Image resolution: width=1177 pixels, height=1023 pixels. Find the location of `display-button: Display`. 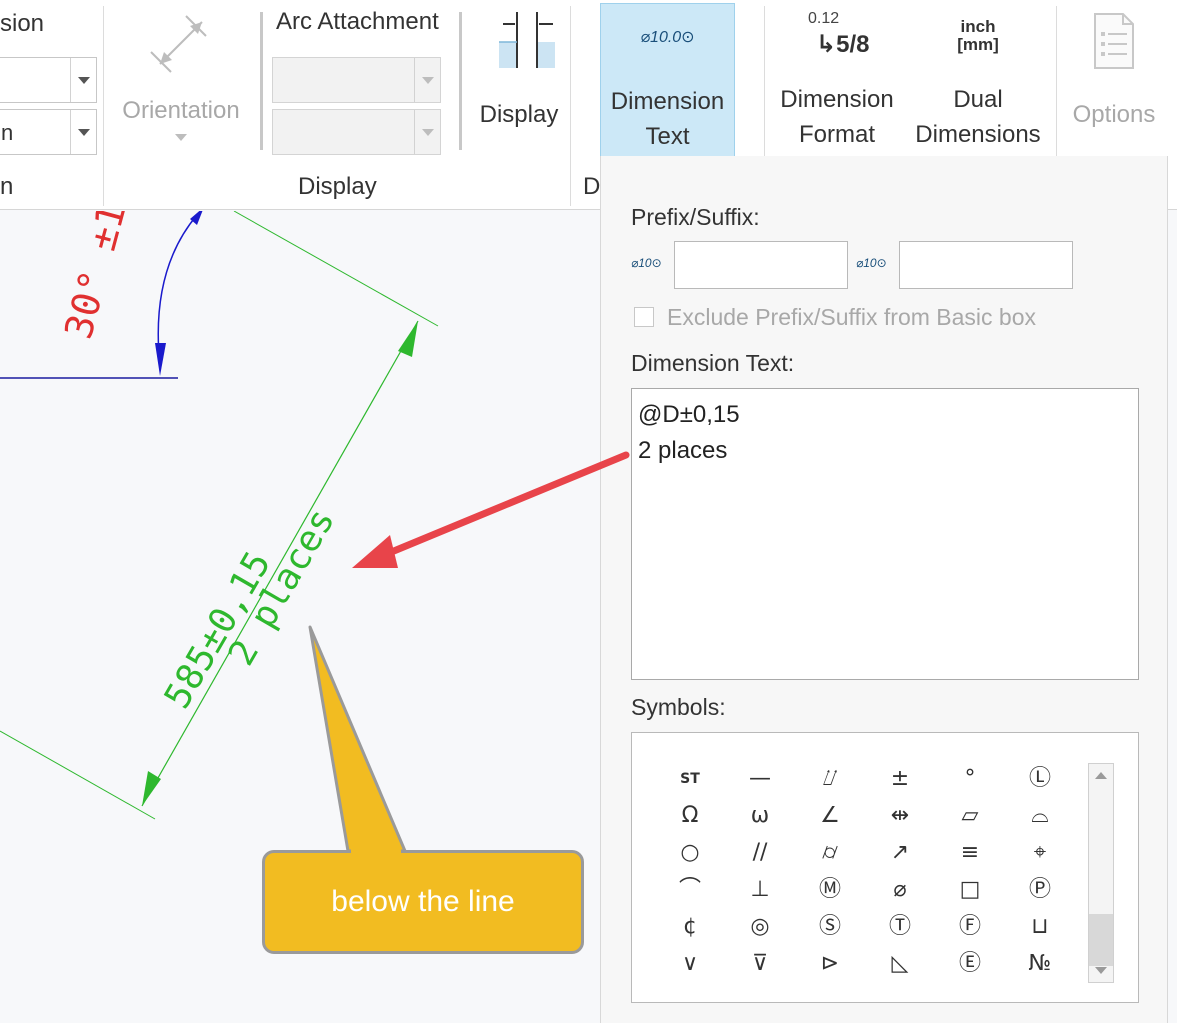

display-button: Display is located at coordinates (519, 83).